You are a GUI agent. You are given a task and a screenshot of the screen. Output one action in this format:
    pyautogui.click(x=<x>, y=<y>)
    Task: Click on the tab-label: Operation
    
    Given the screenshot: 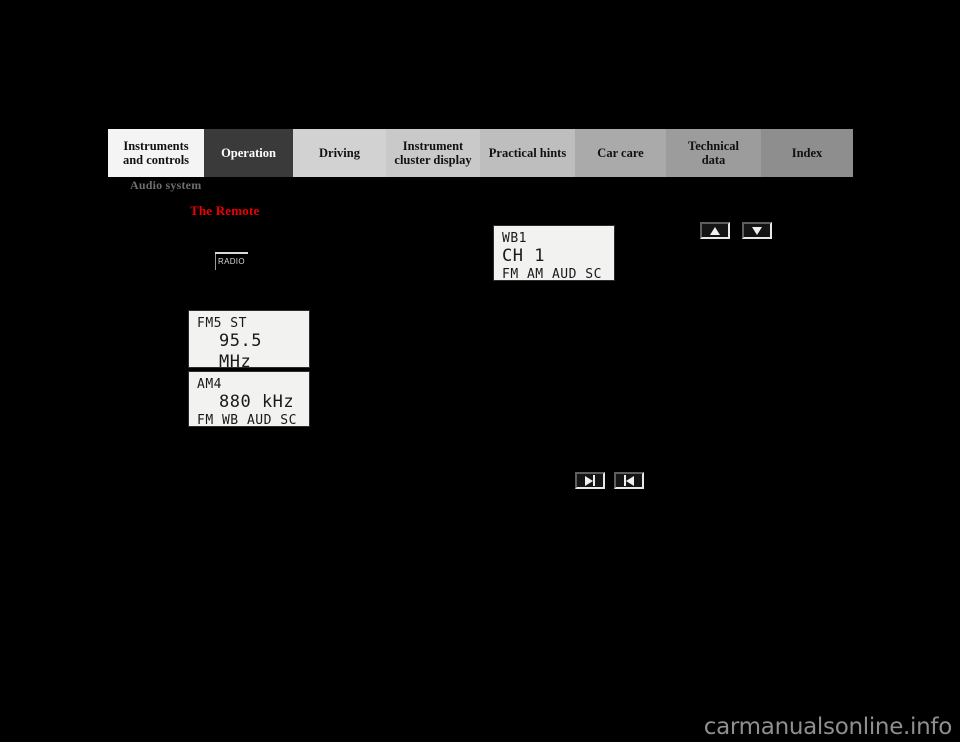 What is the action you would take?
    pyautogui.click(x=248, y=152)
    